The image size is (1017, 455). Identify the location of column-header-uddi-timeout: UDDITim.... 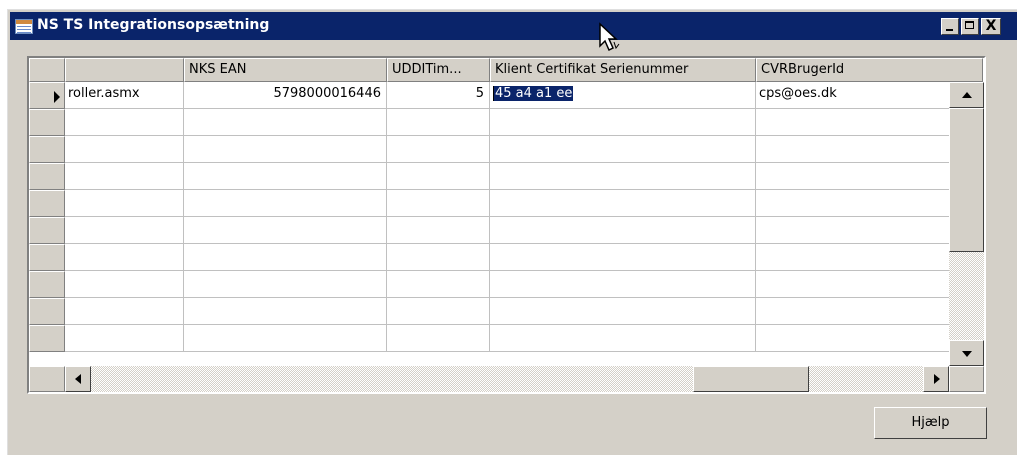
(438, 70).